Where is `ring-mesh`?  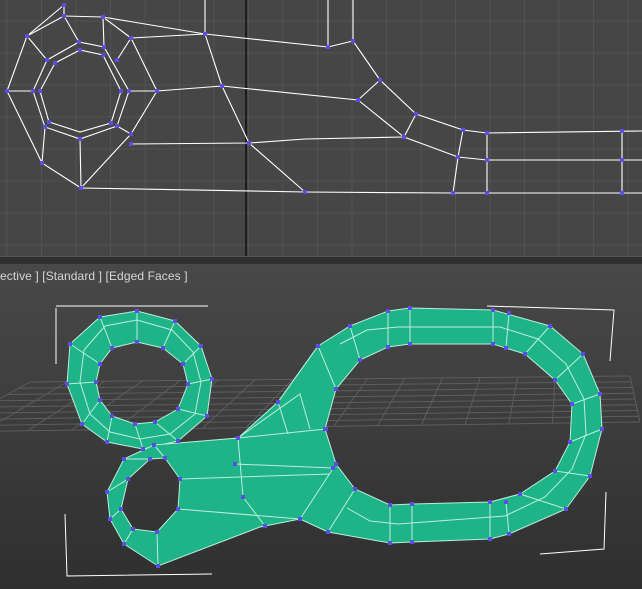 ring-mesh is located at coordinates (139, 380).